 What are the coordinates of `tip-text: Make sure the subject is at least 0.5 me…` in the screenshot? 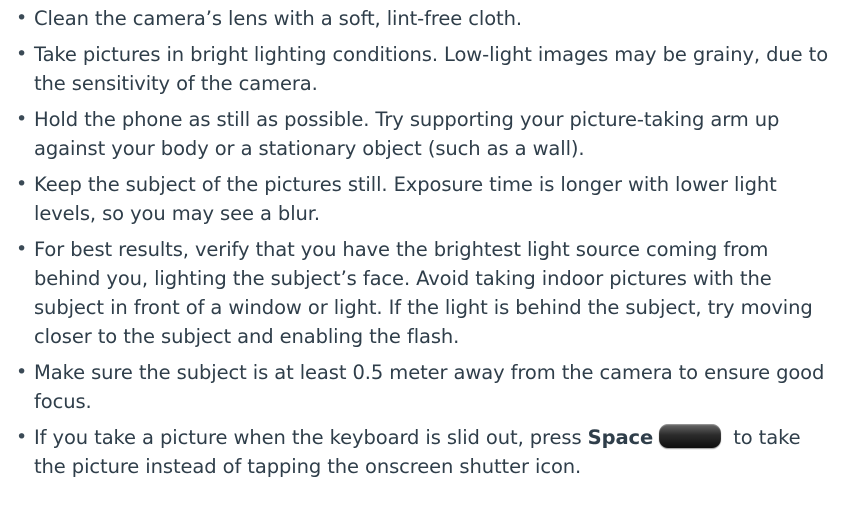 It's located at (429, 387).